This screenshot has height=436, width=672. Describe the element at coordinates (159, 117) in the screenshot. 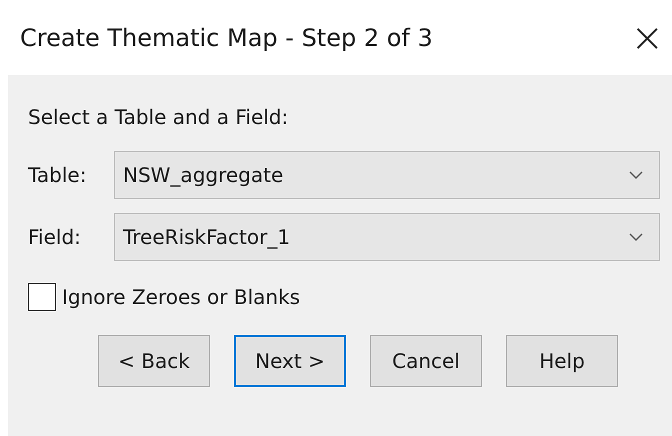

I see `prompt-label: Select a Table and a Field:` at that location.